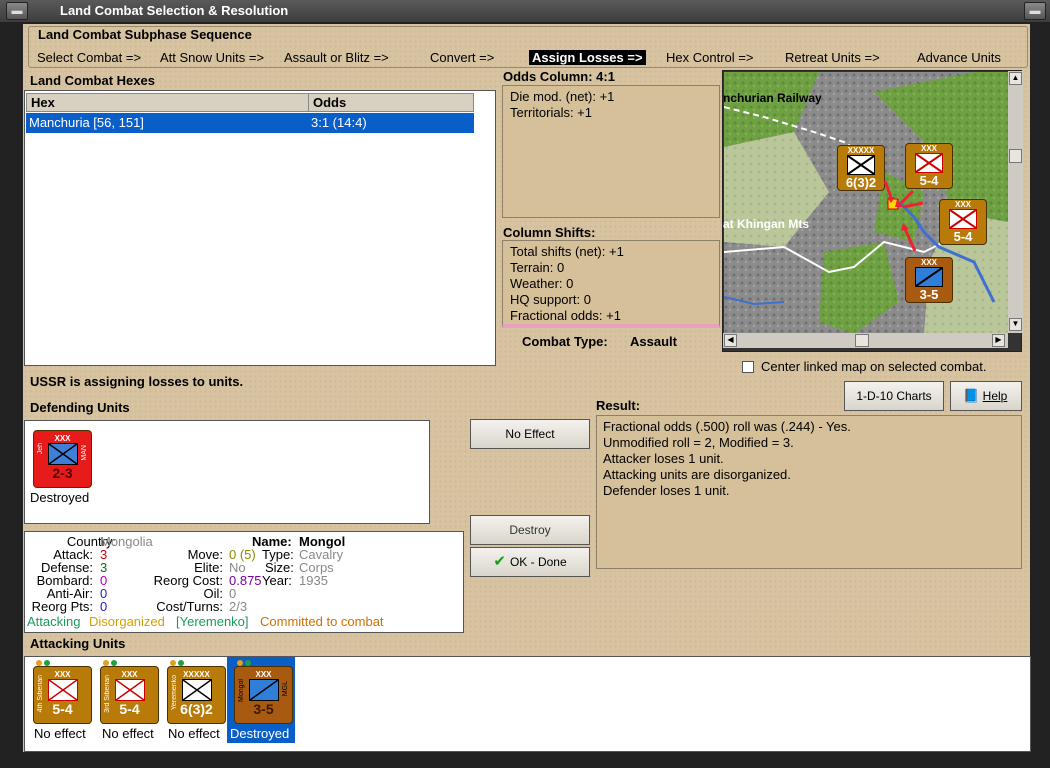 Image resolution: width=1050 pixels, height=768 pixels. I want to click on hscroll-thumb, so click(862, 340).